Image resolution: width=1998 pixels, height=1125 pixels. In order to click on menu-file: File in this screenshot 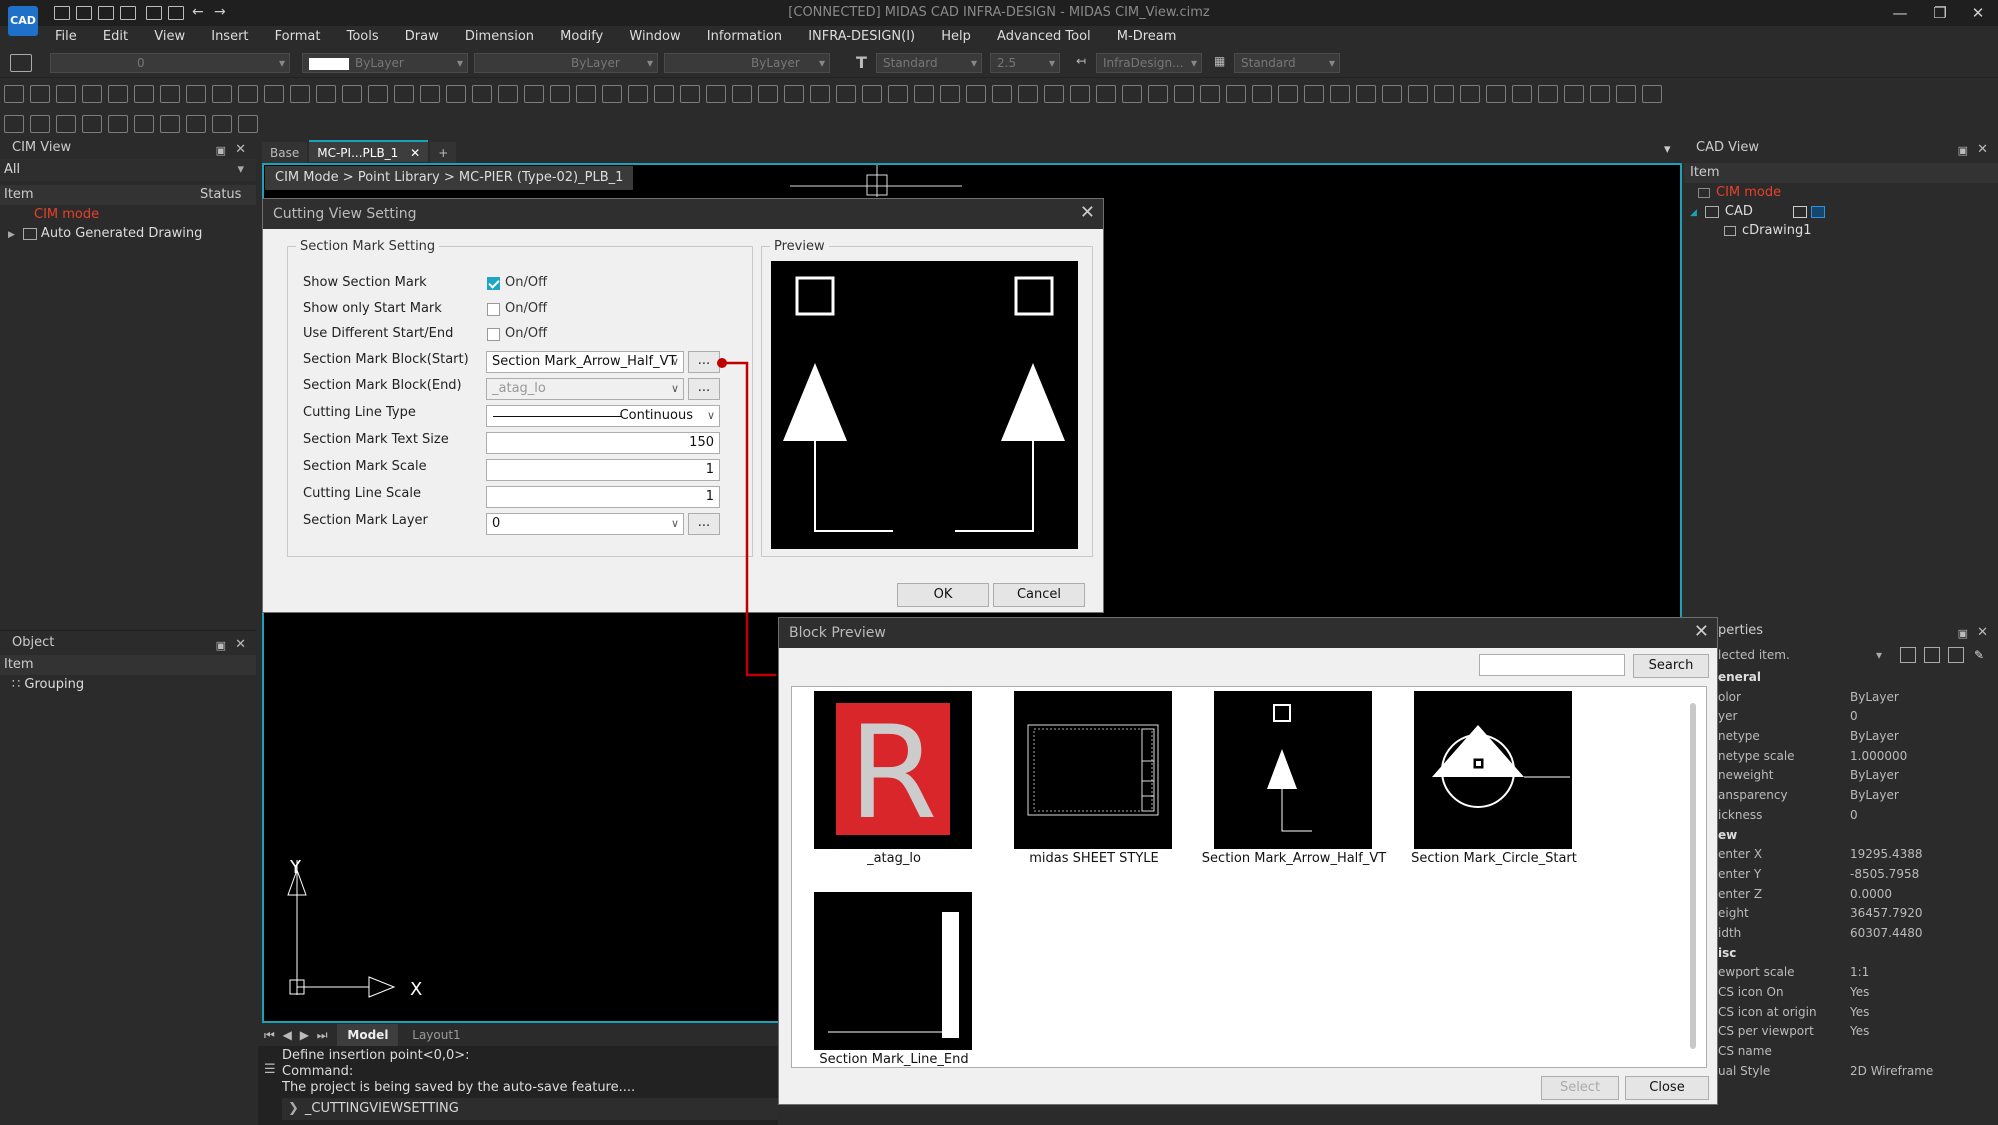, I will do `click(66, 37)`.